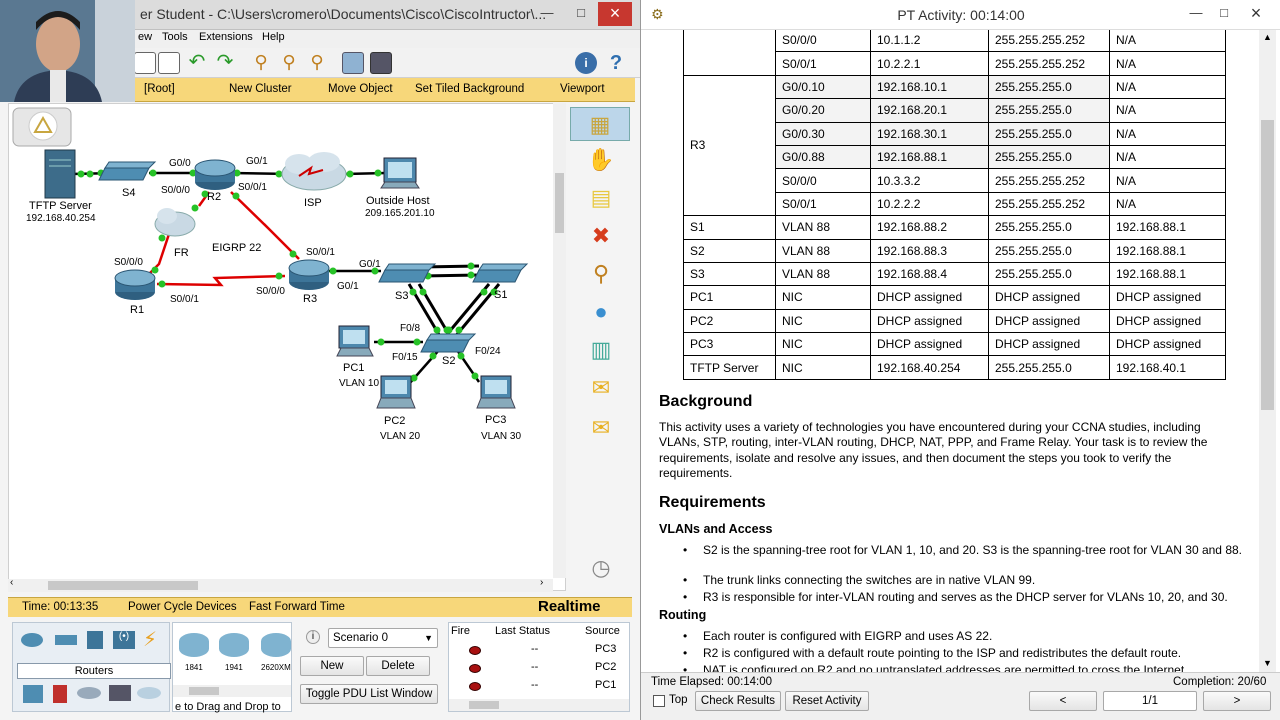  I want to click on previous-page-button: <, so click(1063, 701).